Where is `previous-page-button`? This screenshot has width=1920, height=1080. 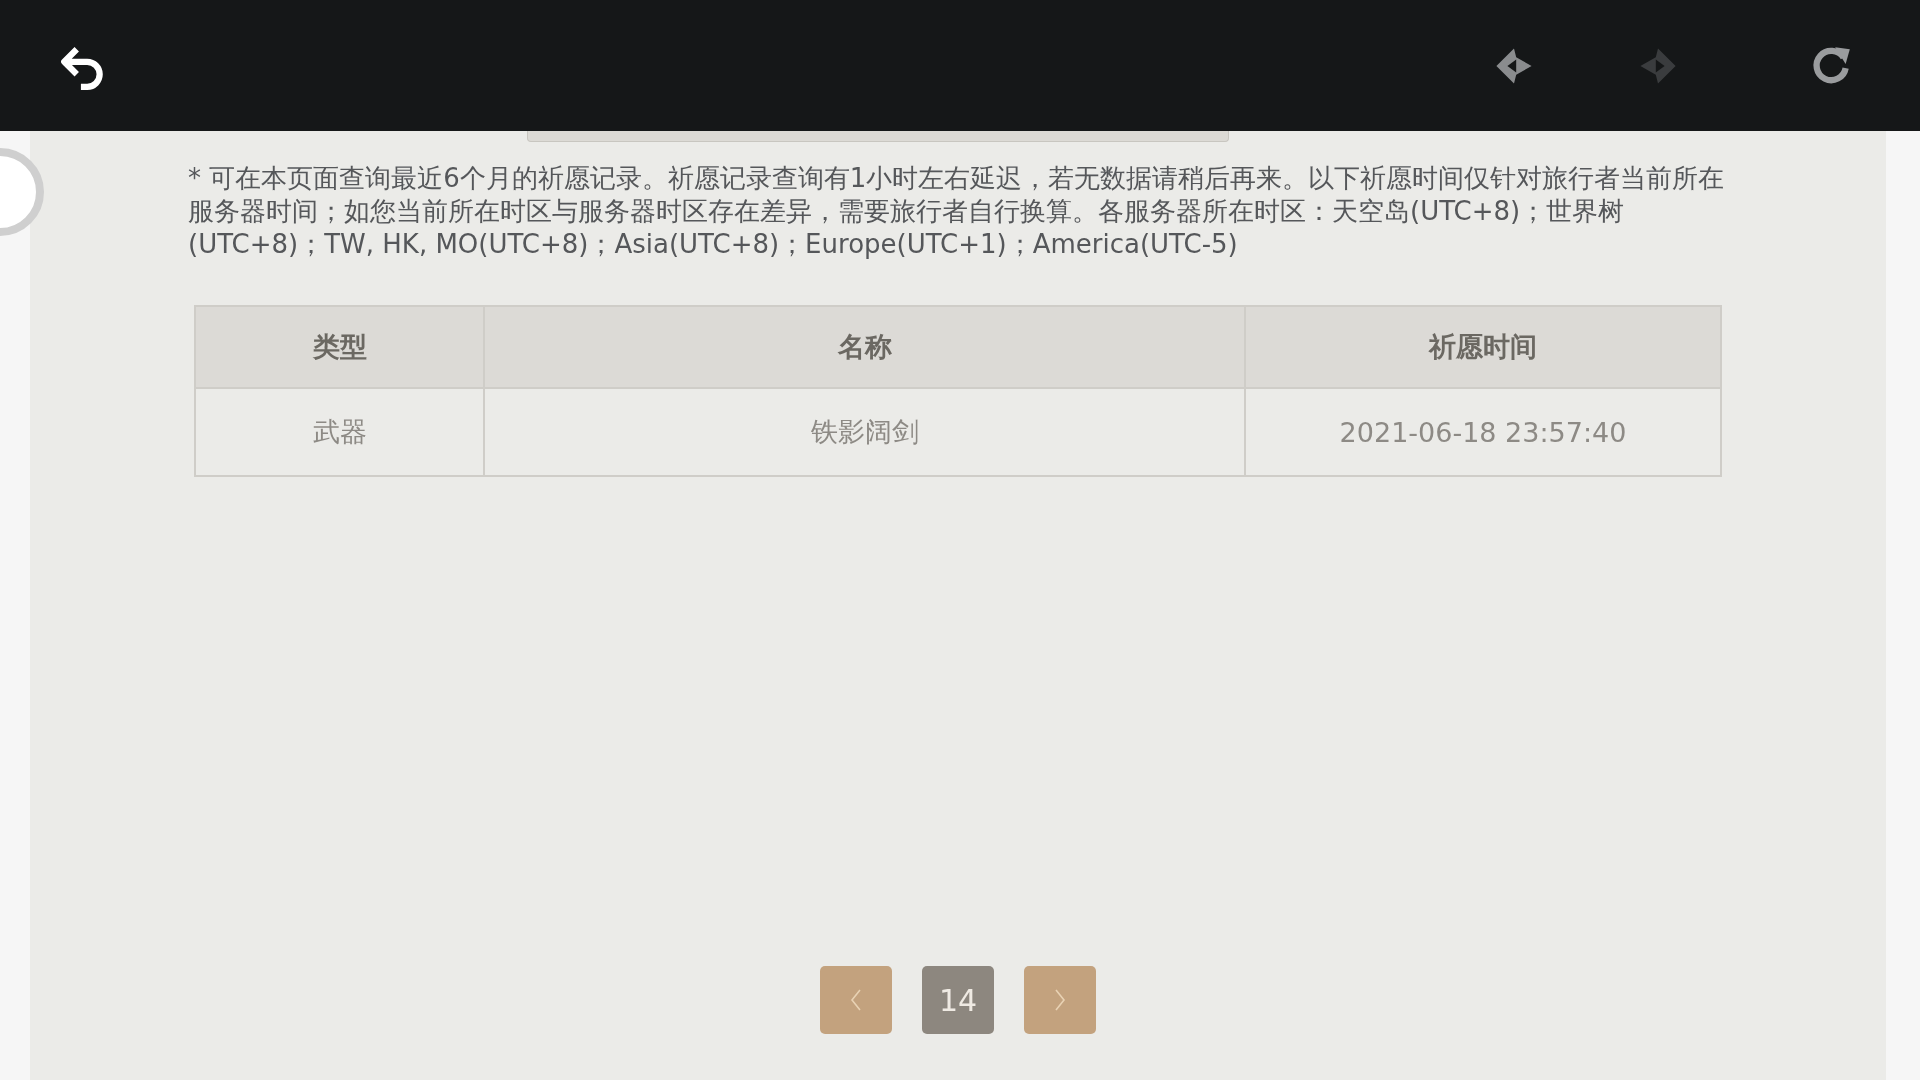 previous-page-button is located at coordinates (856, 1000).